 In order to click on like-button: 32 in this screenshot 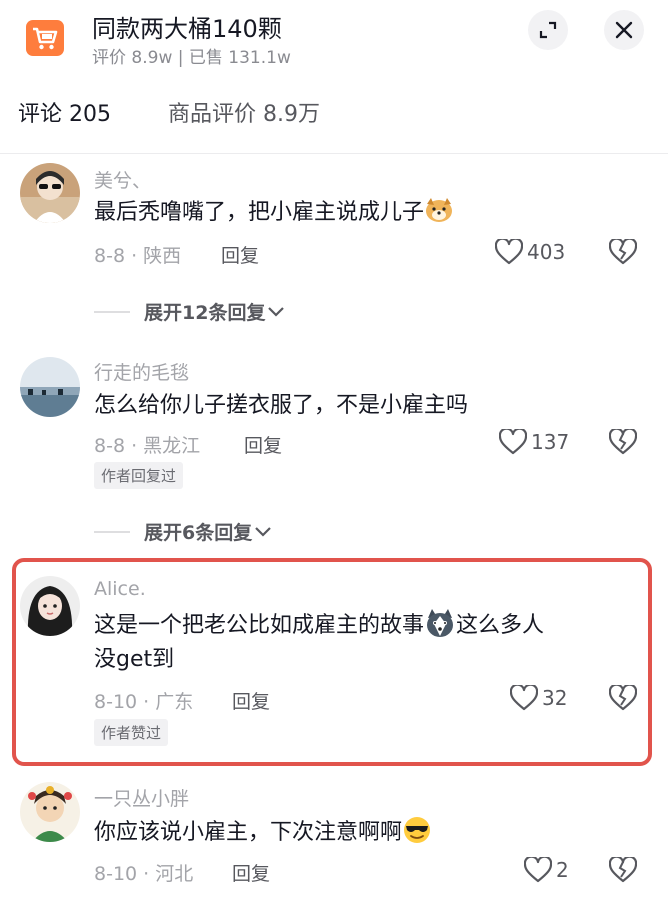, I will do `click(538, 697)`.